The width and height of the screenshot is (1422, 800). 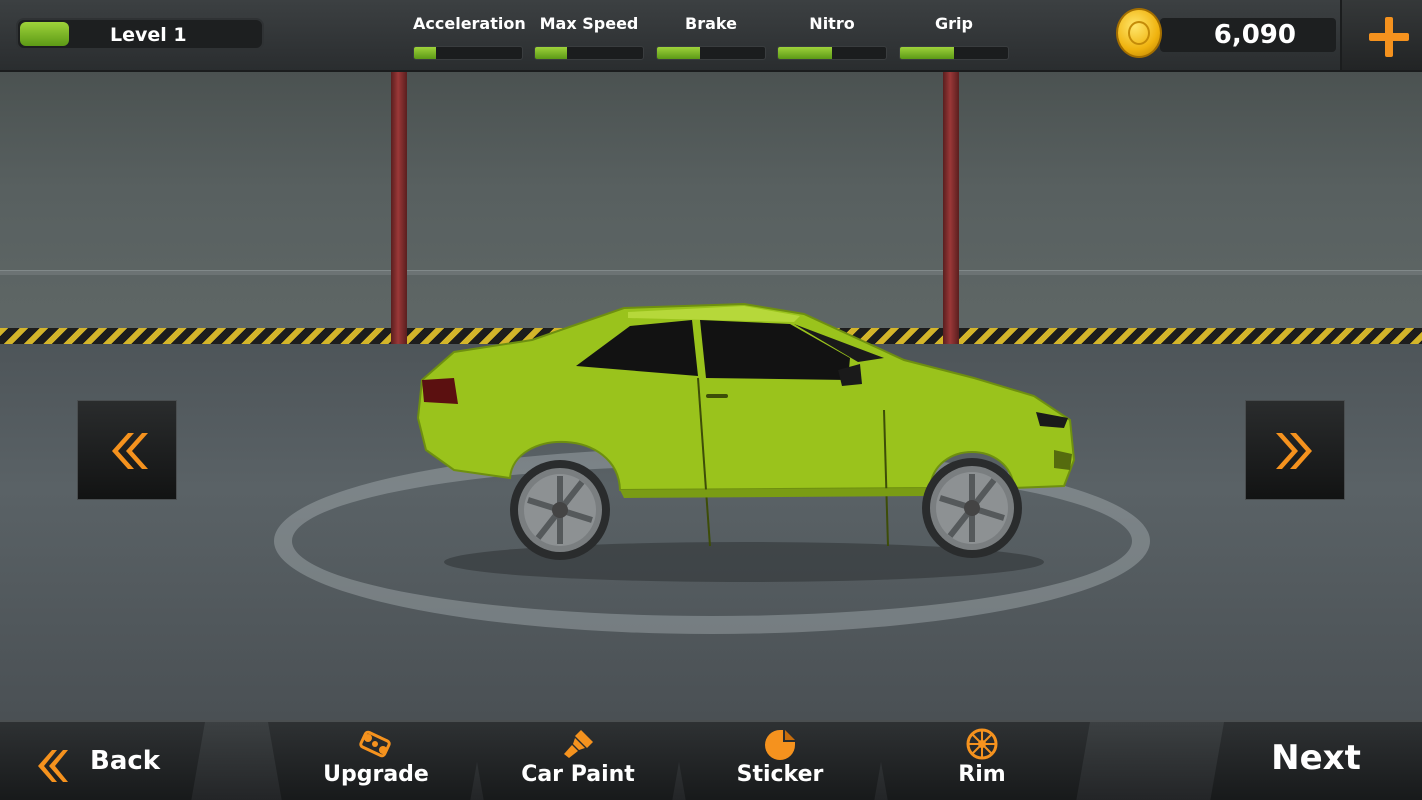 I want to click on stat-label: Nitro, so click(x=832, y=23).